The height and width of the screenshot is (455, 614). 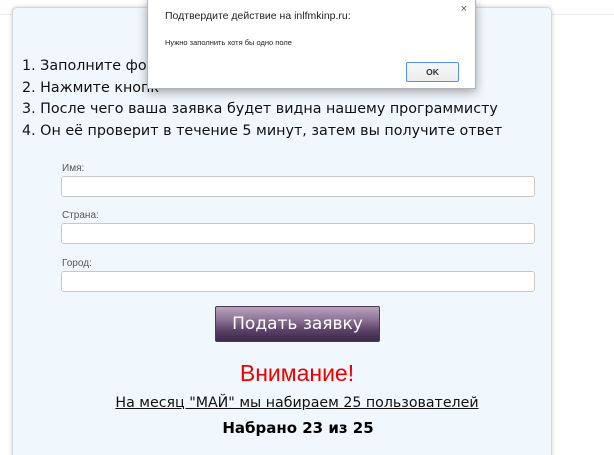 I want to click on close-icon: ×, so click(x=464, y=9).